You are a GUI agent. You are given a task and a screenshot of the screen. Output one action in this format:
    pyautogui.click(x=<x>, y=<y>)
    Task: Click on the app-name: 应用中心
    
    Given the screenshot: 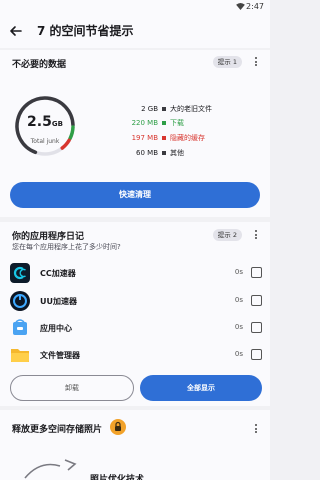 What is the action you would take?
    pyautogui.click(x=56, y=328)
    